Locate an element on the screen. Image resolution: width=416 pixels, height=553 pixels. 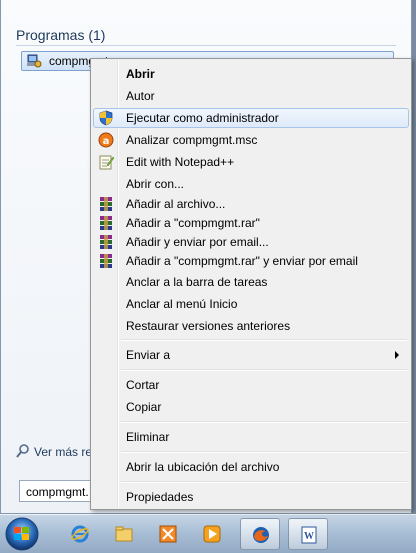
taskbar-button-explorer is located at coordinates (124, 534).